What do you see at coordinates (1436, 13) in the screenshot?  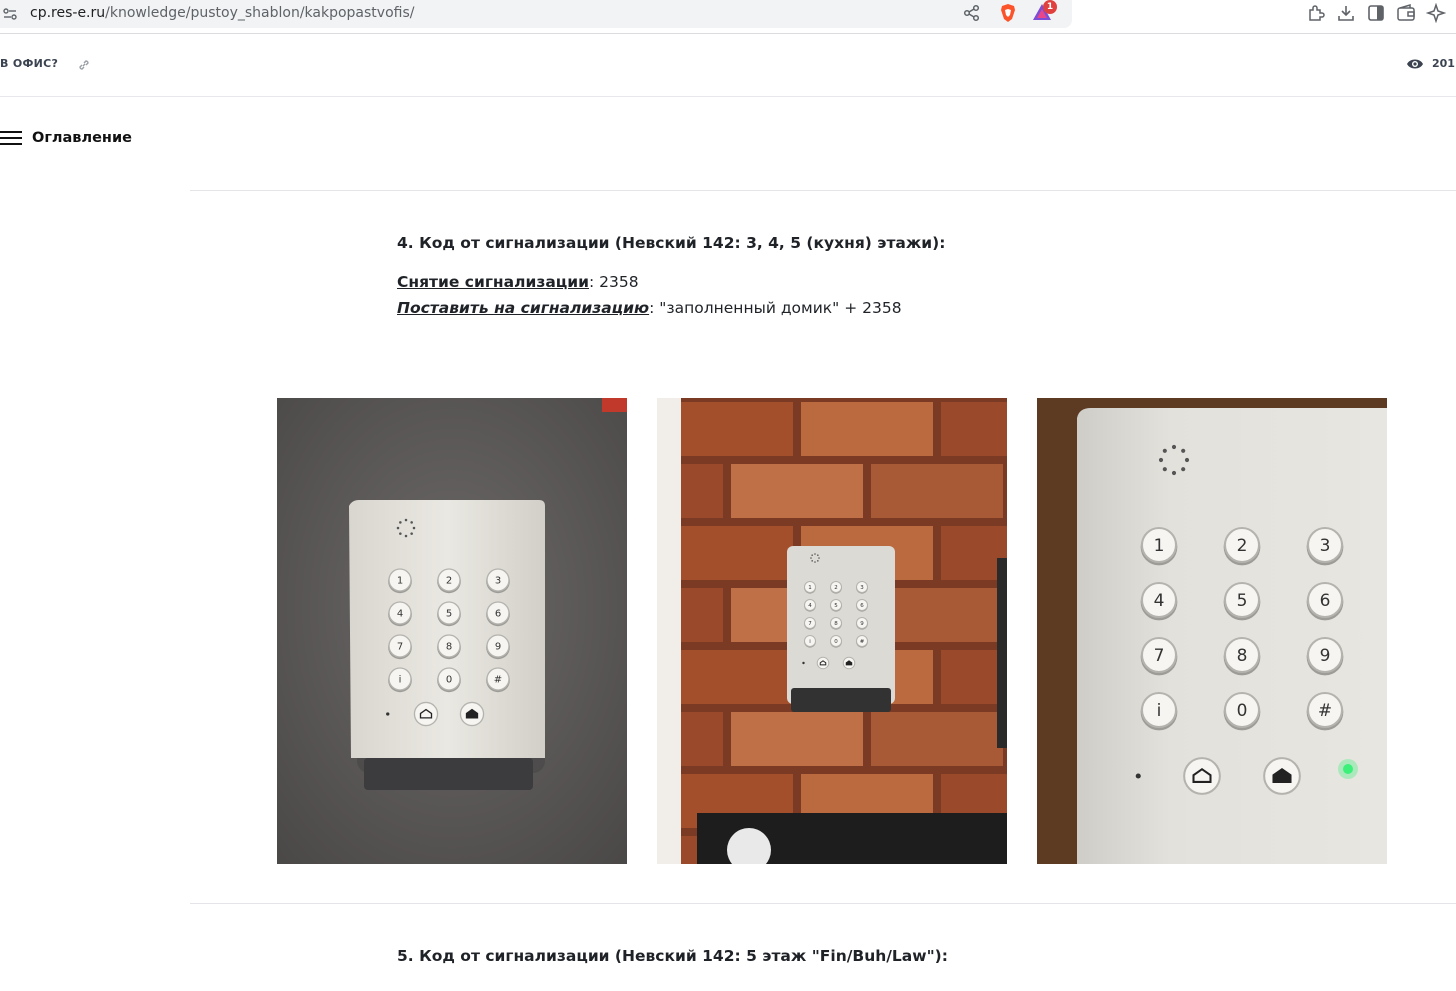 I see `leo-ai-icon` at bounding box center [1436, 13].